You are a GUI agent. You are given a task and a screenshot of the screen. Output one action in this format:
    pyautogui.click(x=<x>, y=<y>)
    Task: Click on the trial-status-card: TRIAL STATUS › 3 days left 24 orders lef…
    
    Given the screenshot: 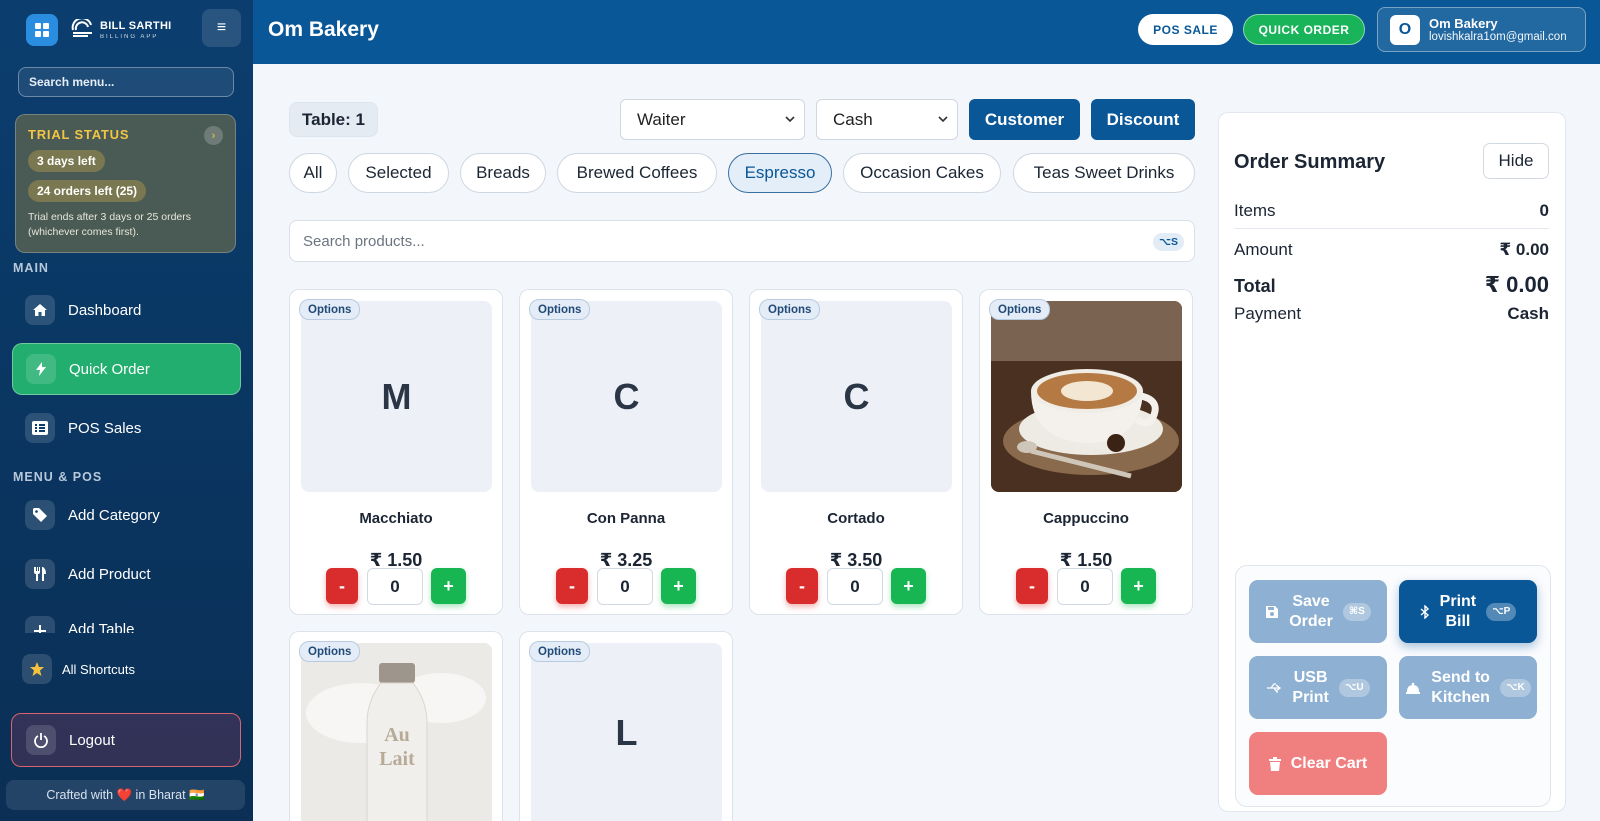 What is the action you would take?
    pyautogui.click(x=125, y=183)
    